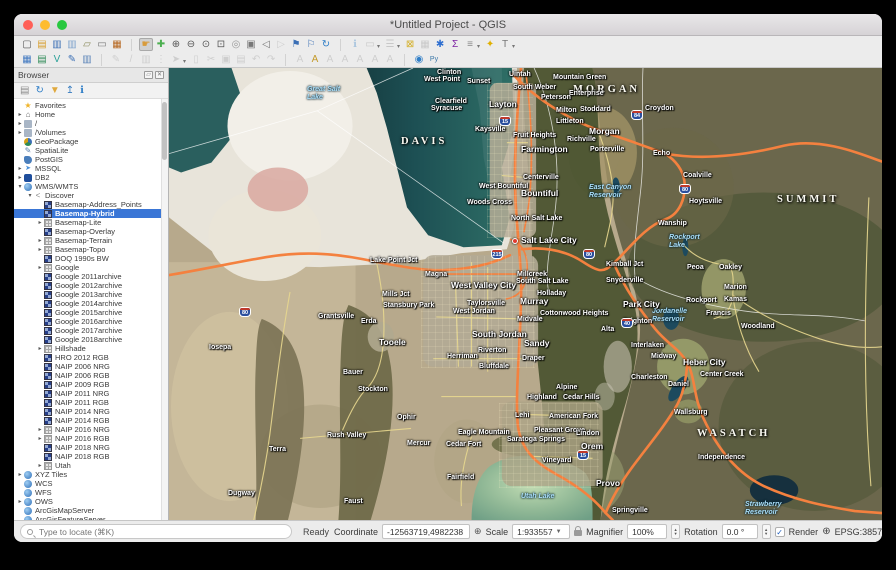 This screenshot has height=570, width=896. I want to click on show-spatial-bookmarks-button: ⚐, so click(311, 44).